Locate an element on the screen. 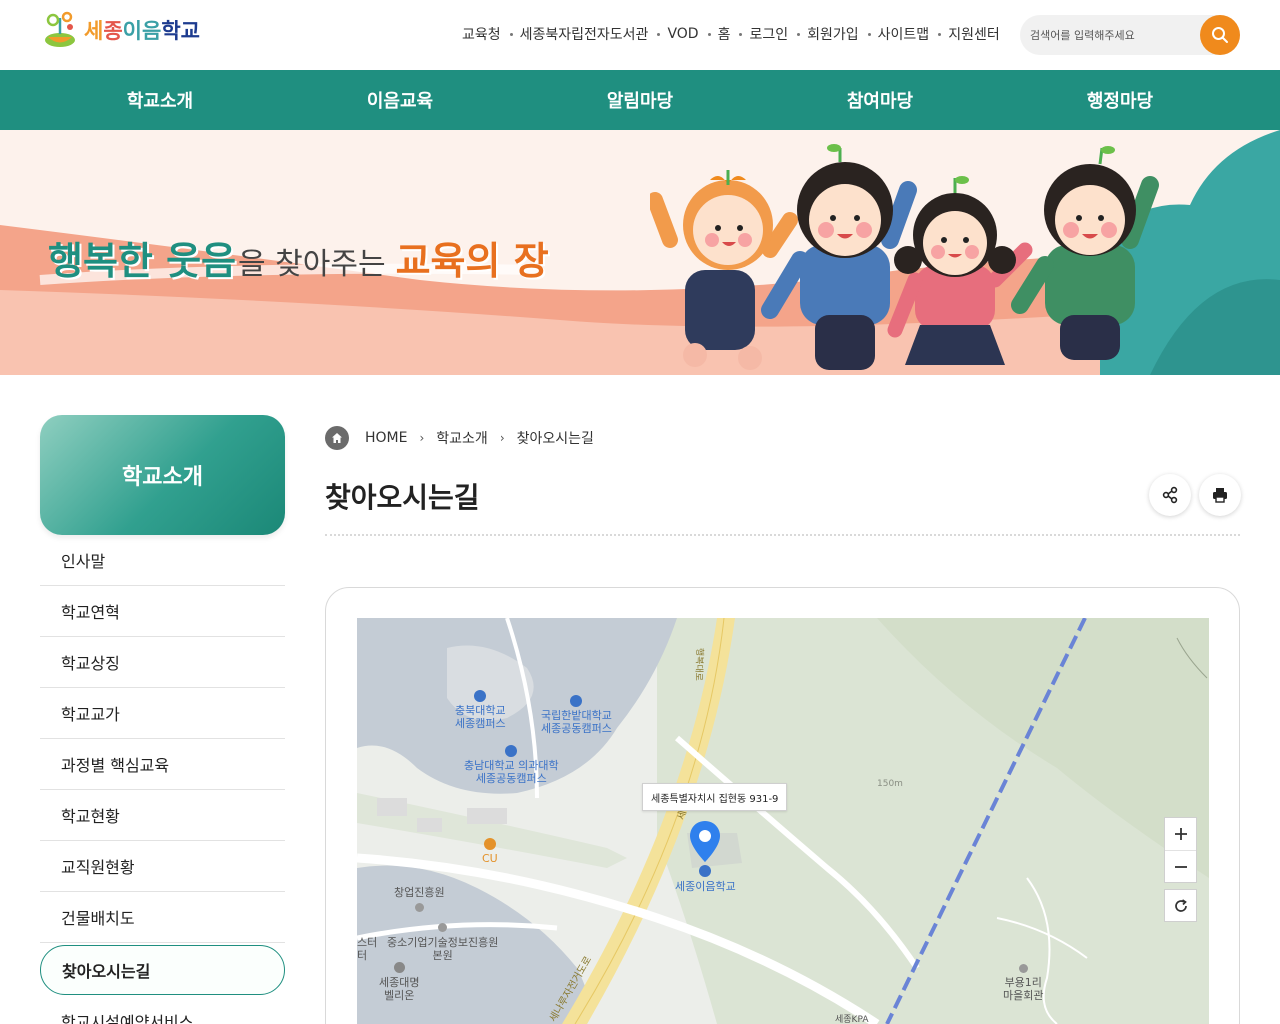 The height and width of the screenshot is (1024, 1280). slogan-place-of-education: 교육의 장 is located at coordinates (472, 261).